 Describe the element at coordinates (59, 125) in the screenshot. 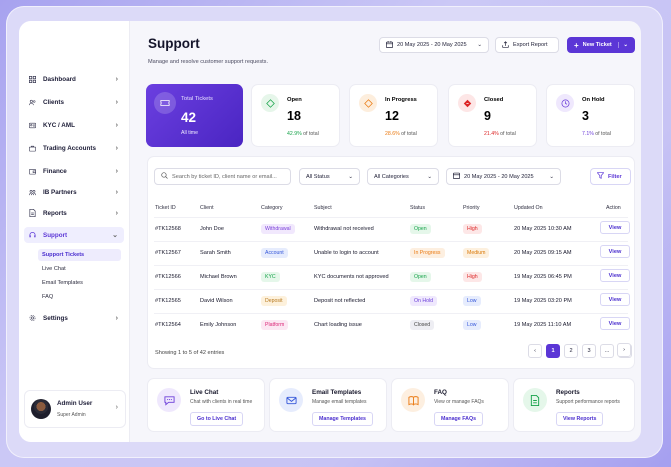

I see `sidebar-item-label: KYC / AML` at that location.